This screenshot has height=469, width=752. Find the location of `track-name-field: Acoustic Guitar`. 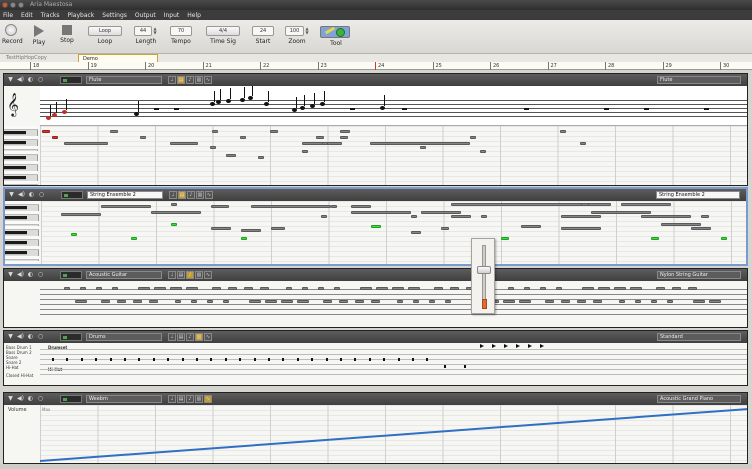

track-name-field: Acoustic Guitar is located at coordinates (124, 275).